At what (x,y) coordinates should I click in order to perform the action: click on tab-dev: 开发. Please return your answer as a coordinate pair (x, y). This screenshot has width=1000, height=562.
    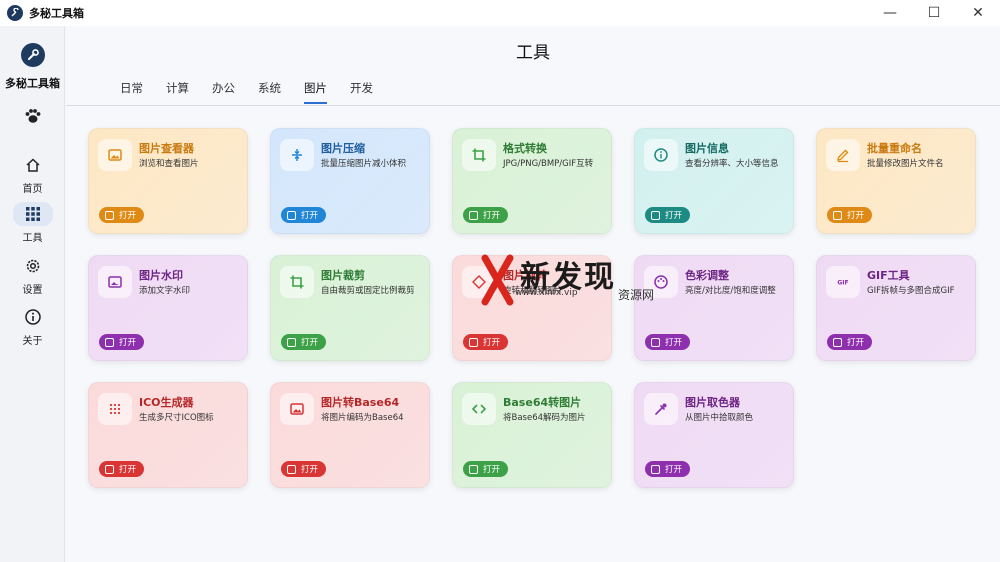
    Looking at the image, I should click on (361, 91).